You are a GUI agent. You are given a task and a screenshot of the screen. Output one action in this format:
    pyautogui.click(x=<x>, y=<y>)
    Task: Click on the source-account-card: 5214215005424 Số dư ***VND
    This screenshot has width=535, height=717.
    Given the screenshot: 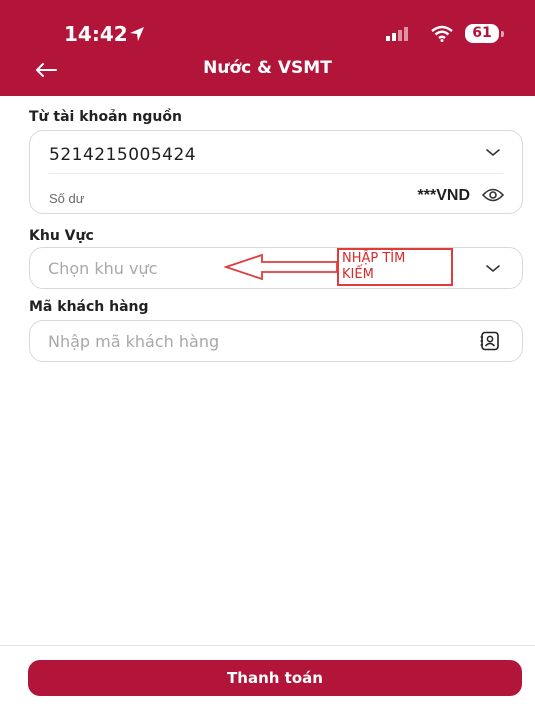 What is the action you would take?
    pyautogui.click(x=276, y=172)
    